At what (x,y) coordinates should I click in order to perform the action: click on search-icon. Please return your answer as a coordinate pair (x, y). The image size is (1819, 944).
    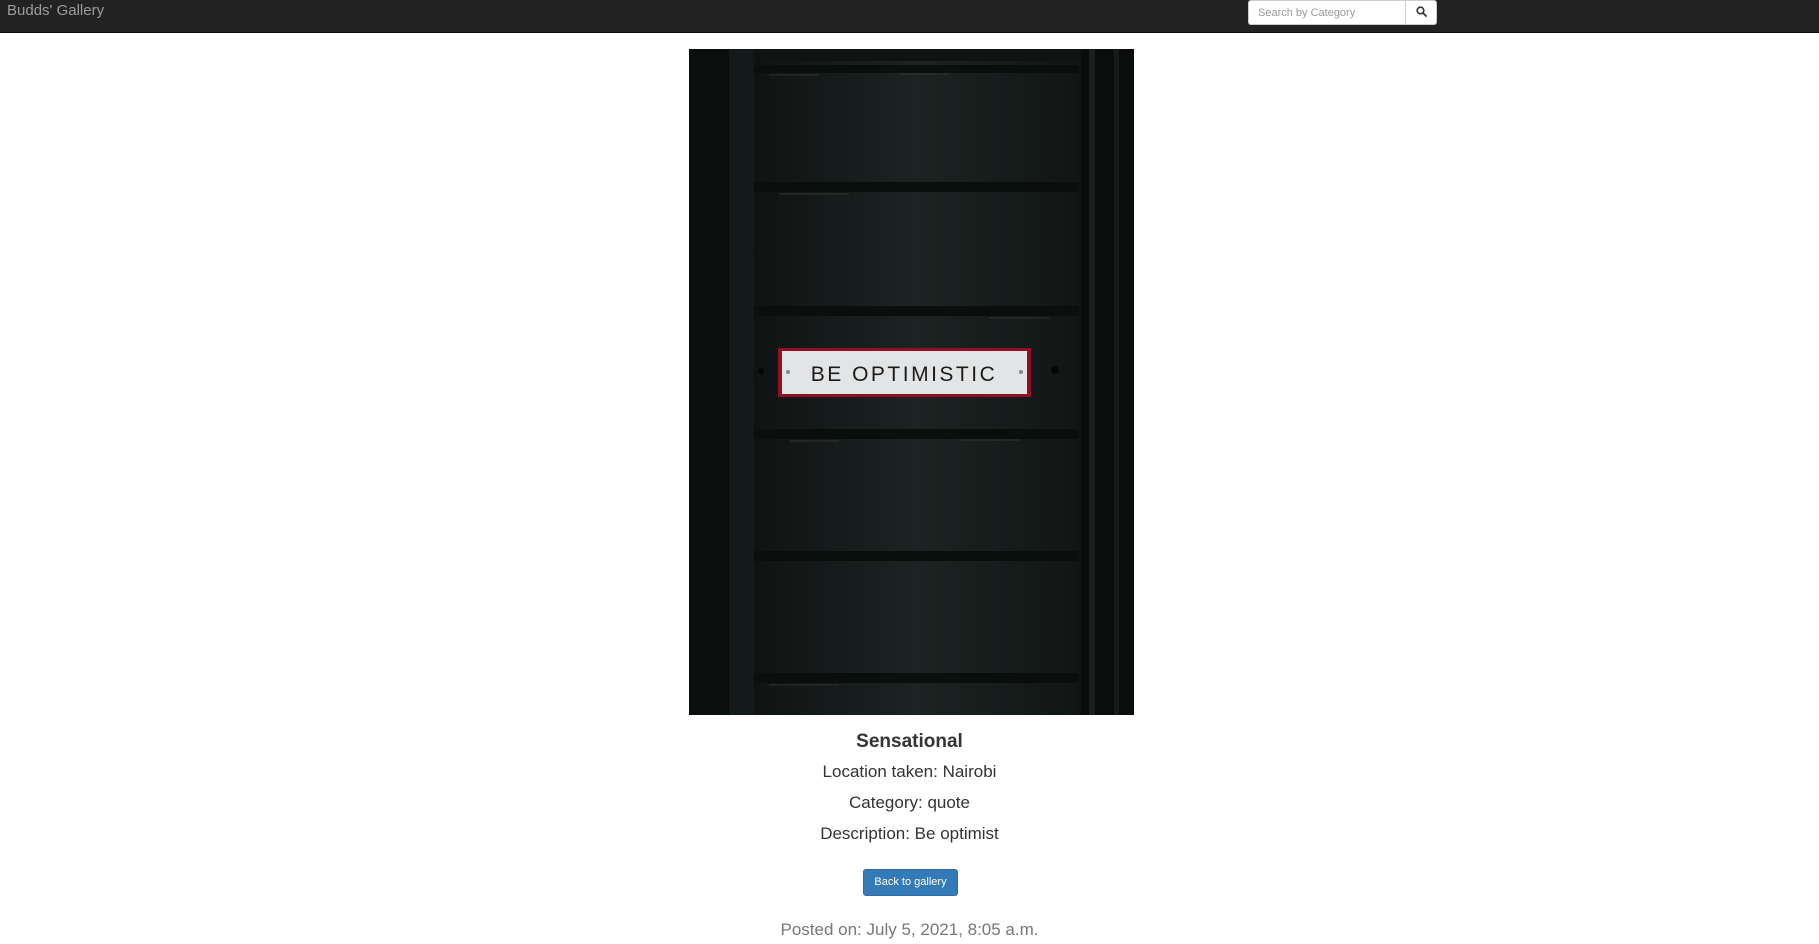
    Looking at the image, I should click on (1421, 12).